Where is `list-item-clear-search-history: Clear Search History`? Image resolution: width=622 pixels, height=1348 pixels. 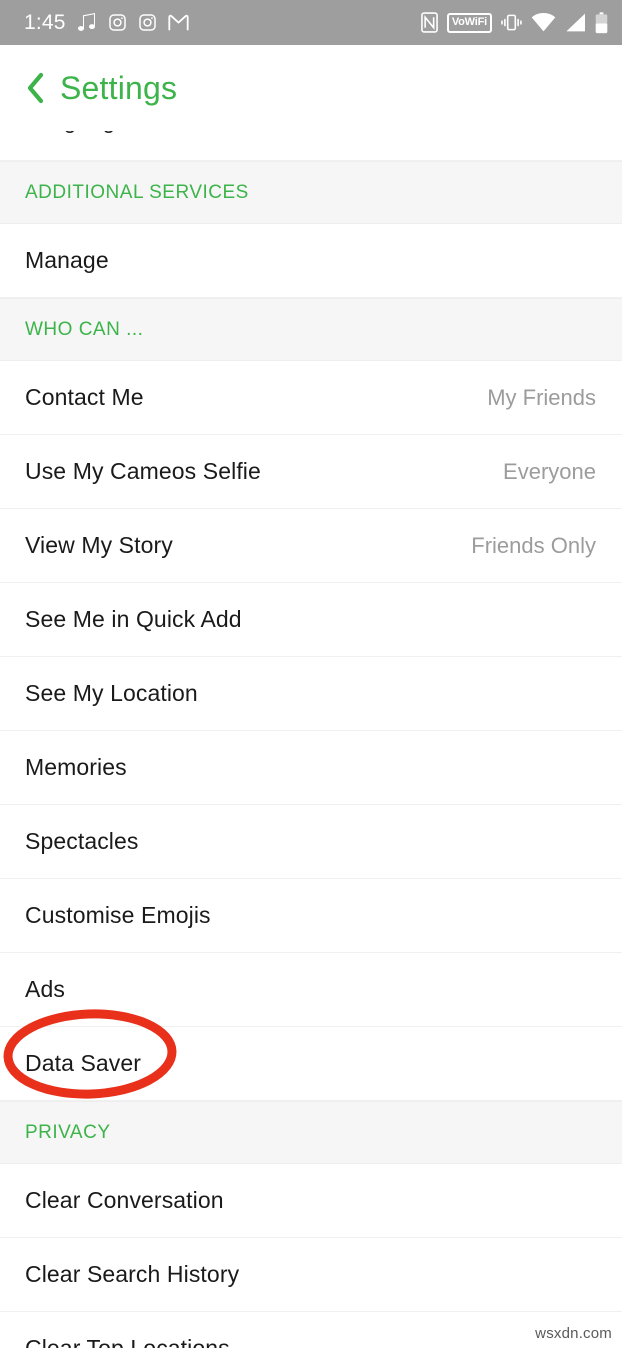
list-item-clear-search-history: Clear Search History is located at coordinates (311, 1275).